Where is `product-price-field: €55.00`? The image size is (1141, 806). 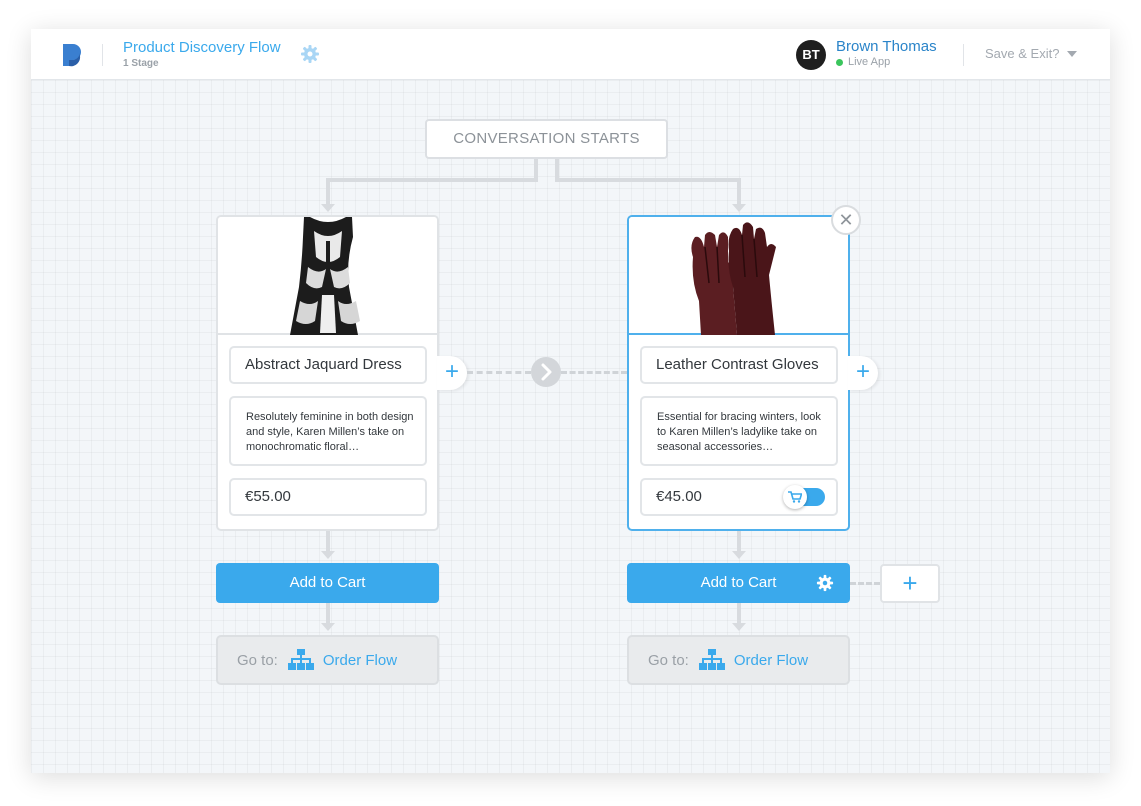 product-price-field: €55.00 is located at coordinates (328, 497).